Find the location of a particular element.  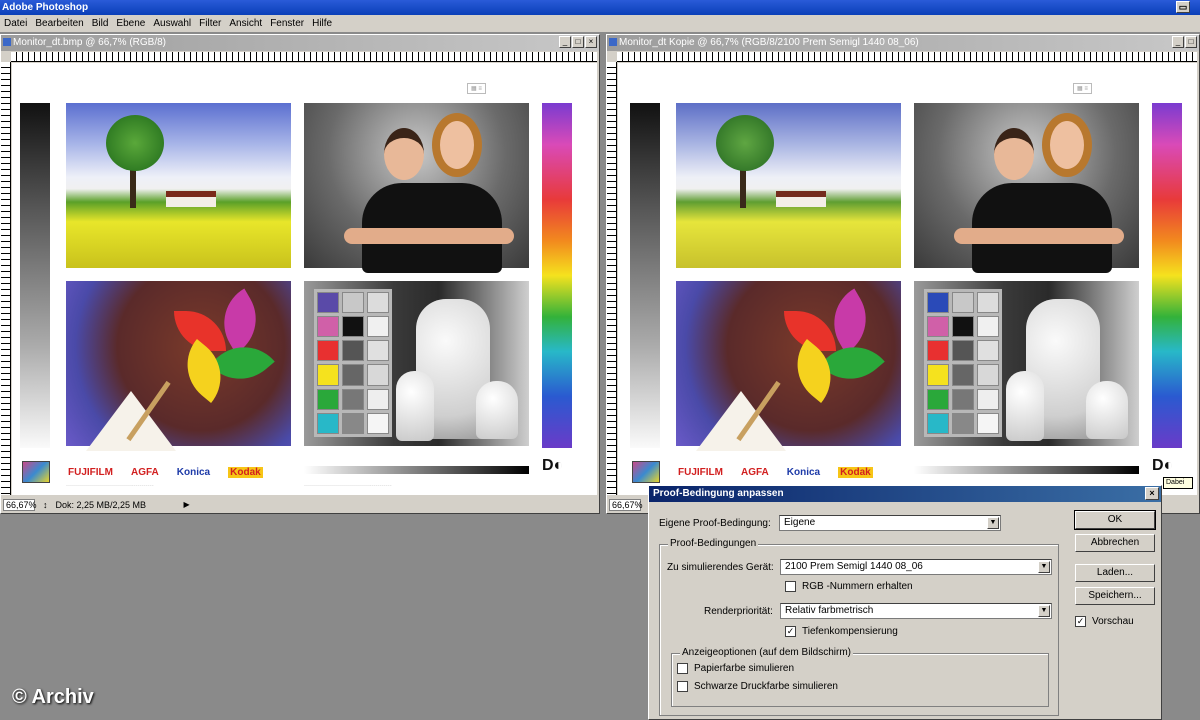

intent-label: Renderpriorität: is located at coordinates (738, 611).